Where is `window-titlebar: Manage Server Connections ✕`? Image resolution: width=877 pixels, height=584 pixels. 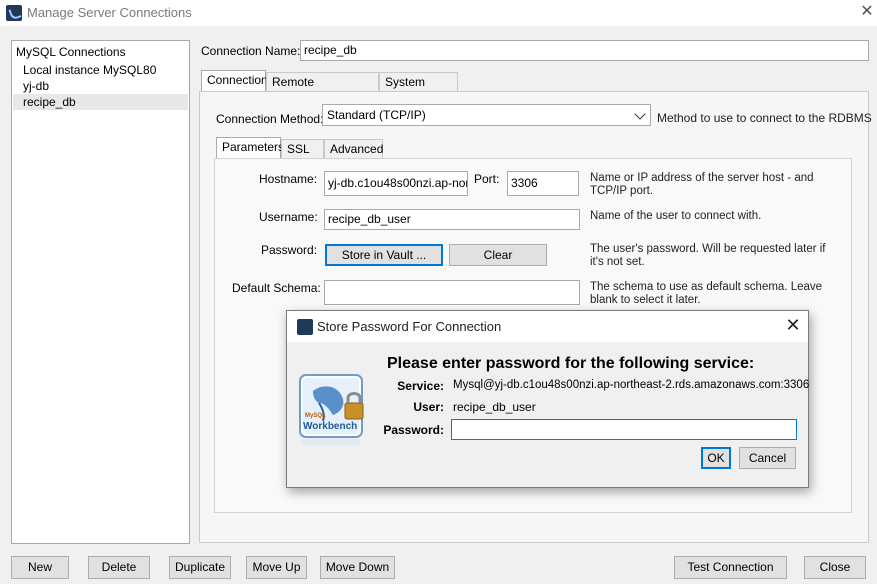
window-titlebar: Manage Server Connections ✕ is located at coordinates (438, 13).